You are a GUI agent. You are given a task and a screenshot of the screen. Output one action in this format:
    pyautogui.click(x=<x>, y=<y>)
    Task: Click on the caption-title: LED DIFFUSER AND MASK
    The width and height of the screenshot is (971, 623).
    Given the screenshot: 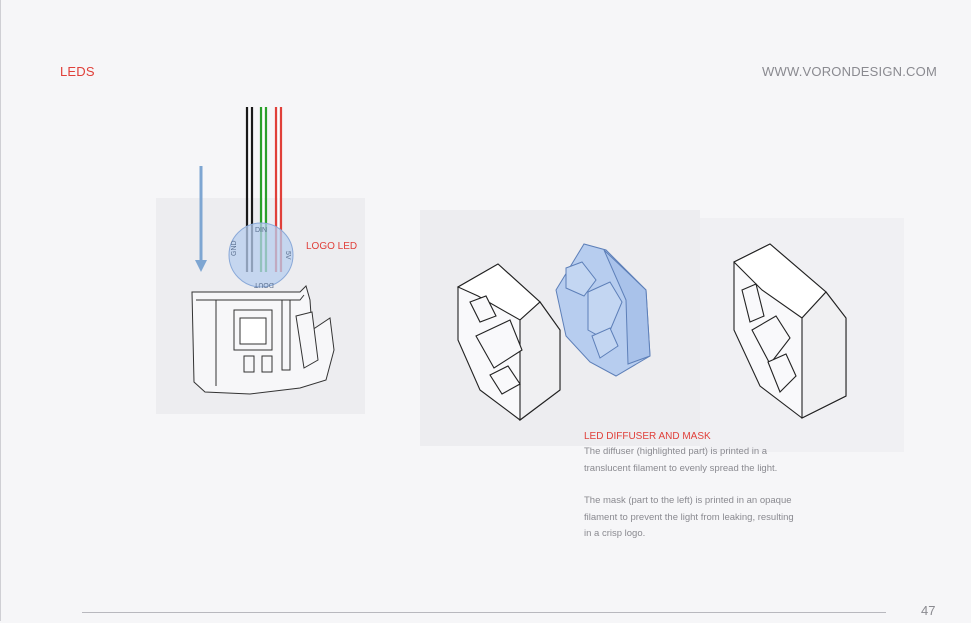 What is the action you would take?
    pyautogui.click(x=647, y=436)
    